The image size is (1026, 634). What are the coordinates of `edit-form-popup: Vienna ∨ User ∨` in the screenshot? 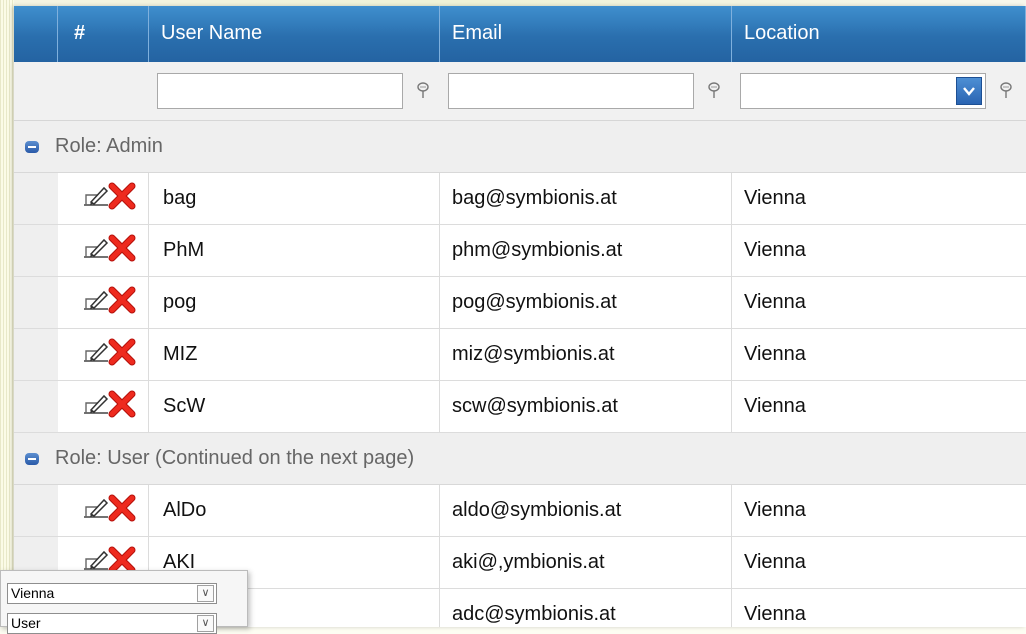 It's located at (124, 602).